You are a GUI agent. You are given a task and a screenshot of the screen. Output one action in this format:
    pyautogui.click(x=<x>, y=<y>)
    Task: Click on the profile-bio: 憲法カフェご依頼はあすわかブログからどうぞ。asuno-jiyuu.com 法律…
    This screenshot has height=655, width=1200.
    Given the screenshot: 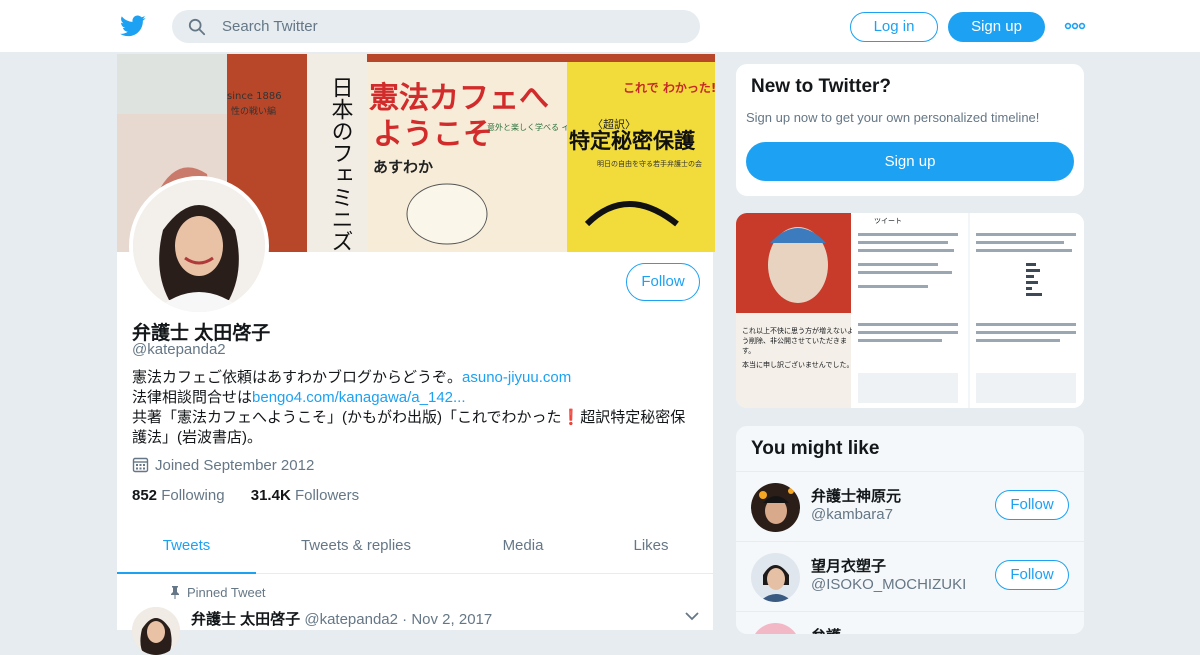 What is the action you would take?
    pyautogui.click(x=418, y=408)
    